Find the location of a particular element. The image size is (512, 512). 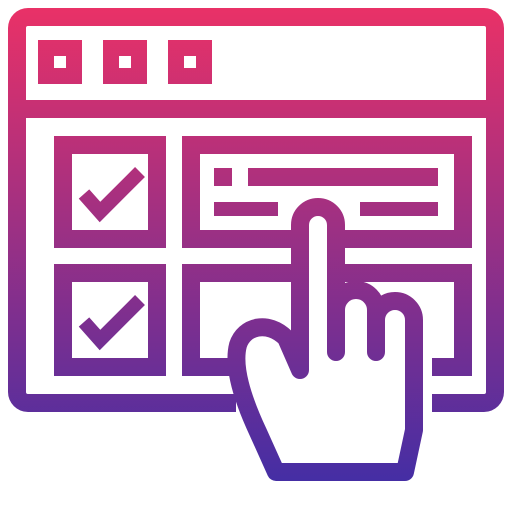

window-controls is located at coordinates (125, 62).